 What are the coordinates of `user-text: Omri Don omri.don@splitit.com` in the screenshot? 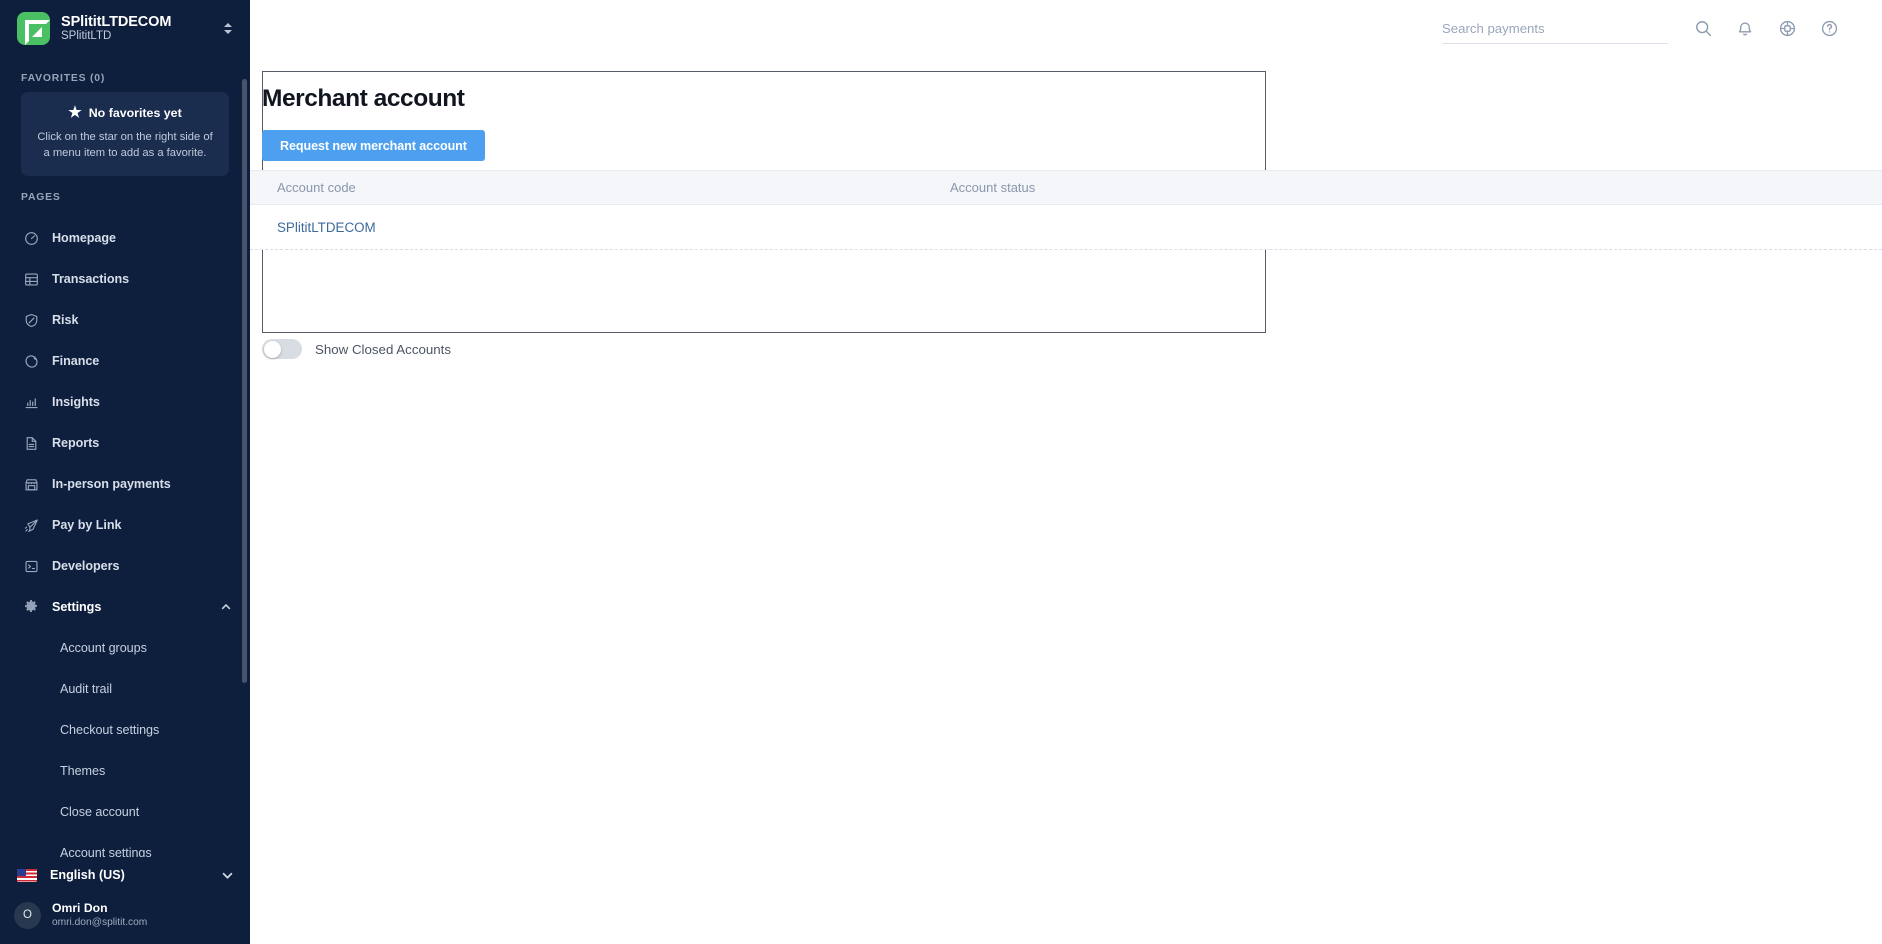 It's located at (99, 915).